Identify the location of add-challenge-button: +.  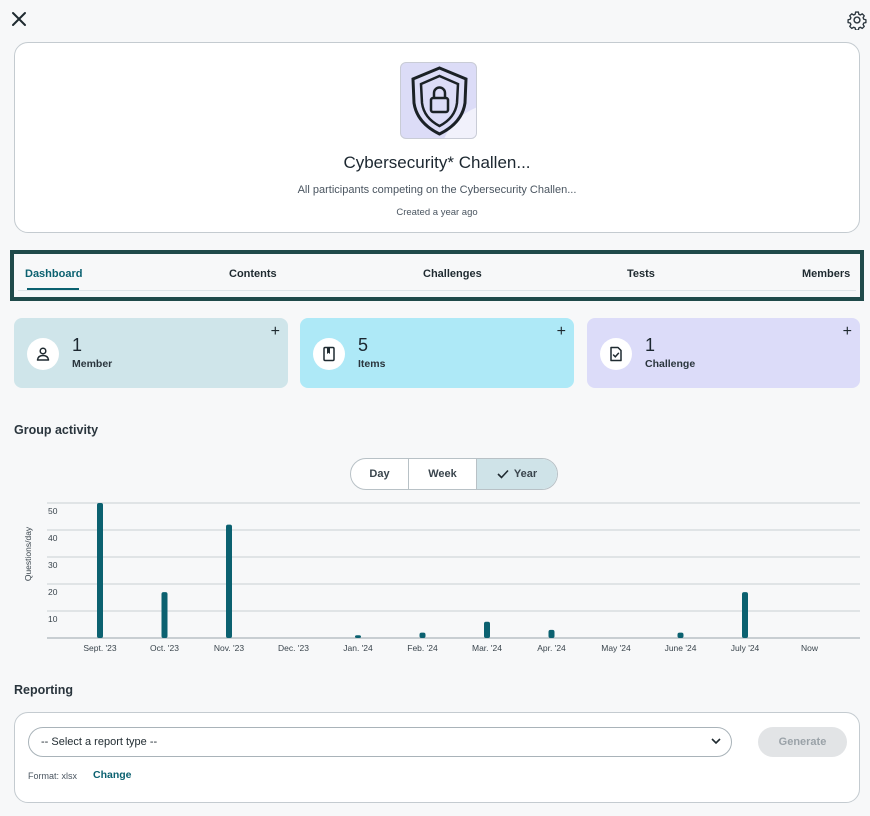
(847, 332).